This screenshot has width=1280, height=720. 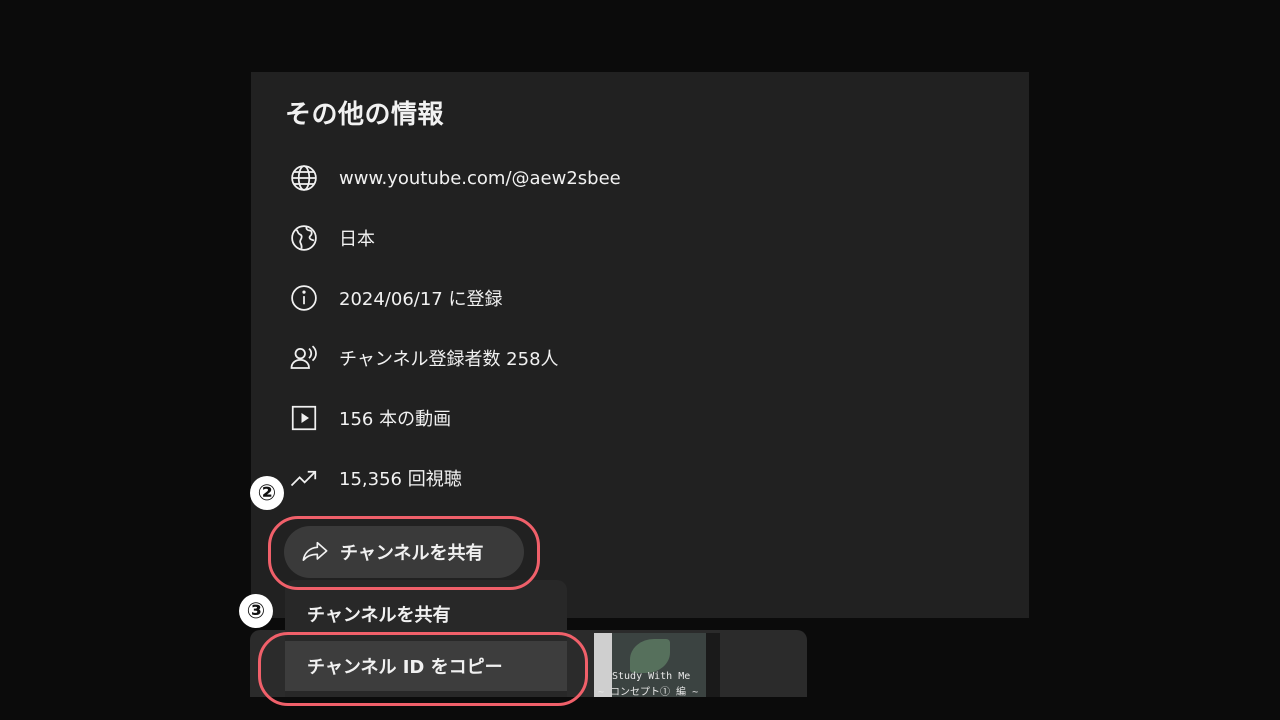 I want to click on step-badge-3: ③, so click(x=256, y=611).